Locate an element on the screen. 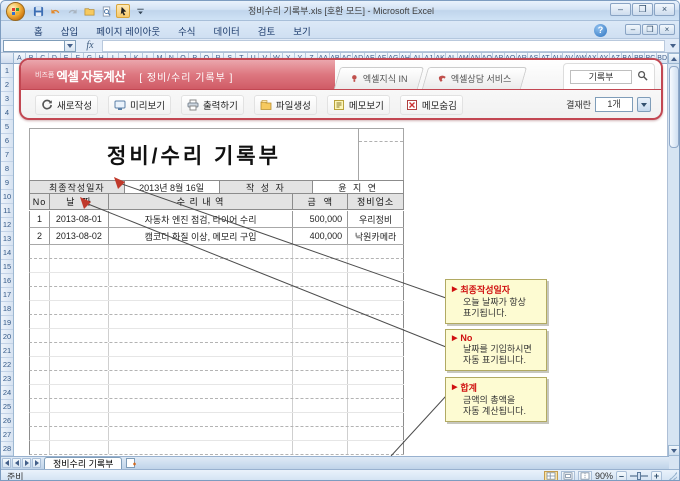 Image resolution: width=680 pixels, height=481 pixels. row-header: 7 is located at coordinates (7, 155).